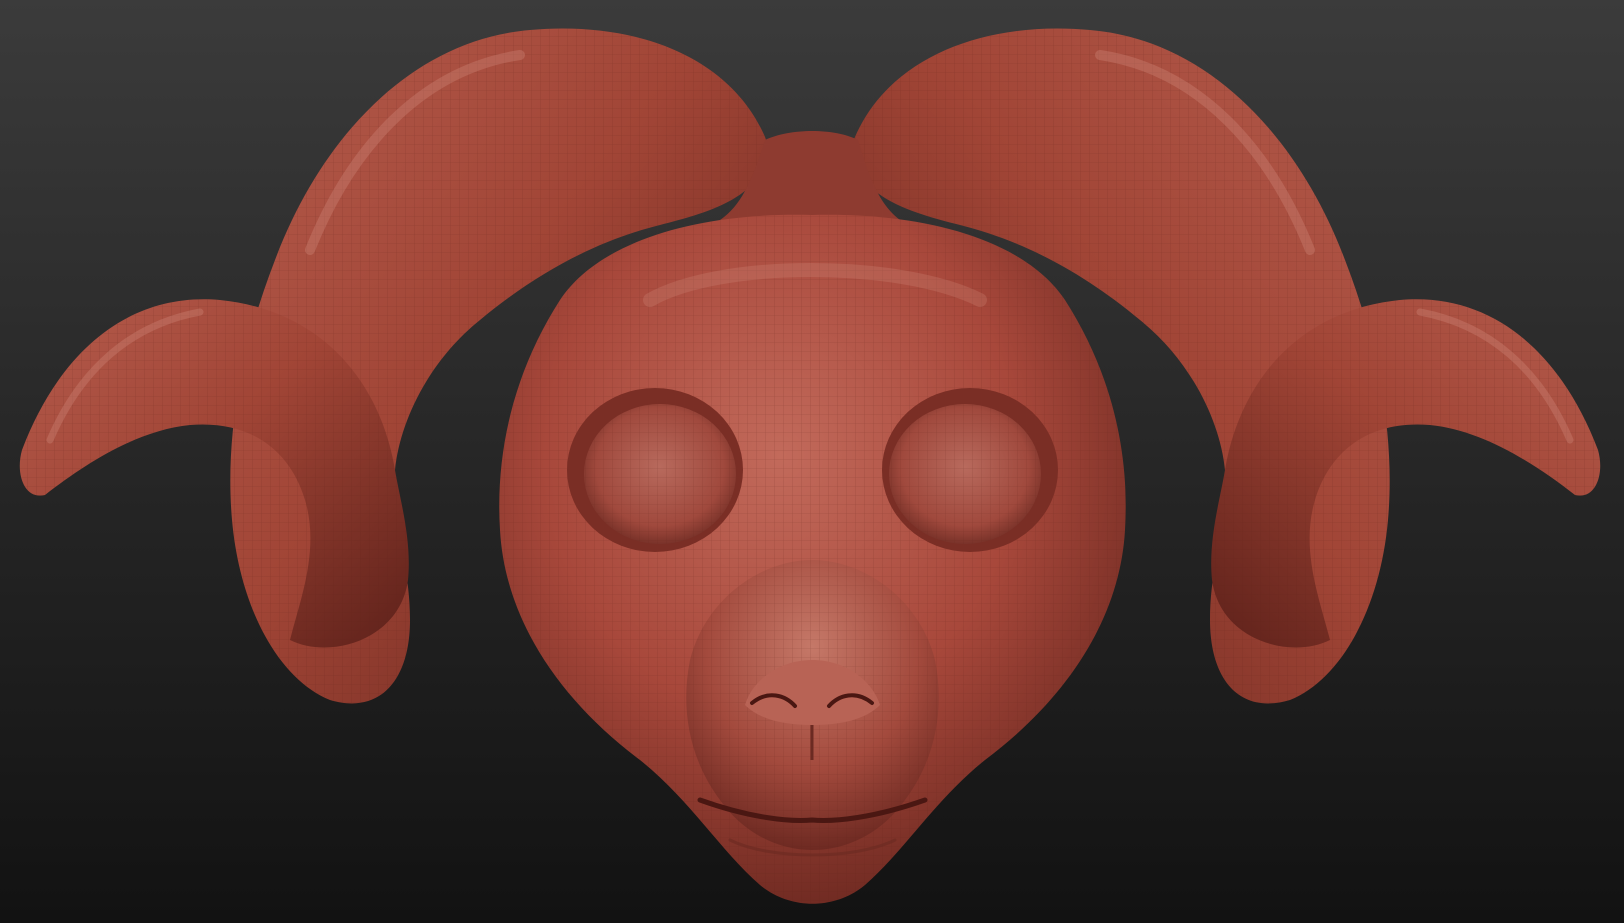  What do you see at coordinates (970, 470) in the screenshot?
I see `right-eye-socket` at bounding box center [970, 470].